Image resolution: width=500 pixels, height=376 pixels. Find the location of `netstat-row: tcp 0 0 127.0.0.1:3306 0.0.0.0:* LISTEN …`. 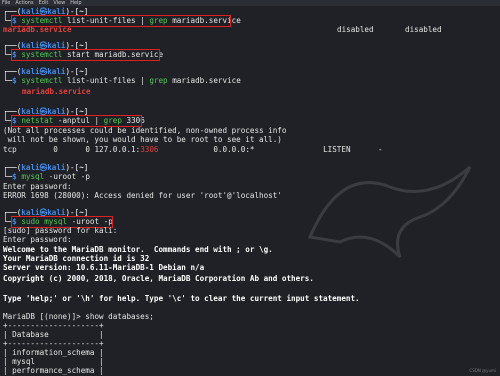

netstat-row: tcp 0 0 127.0.0.1:3306 0.0.0.0:* LISTEN … is located at coordinates (193, 149).